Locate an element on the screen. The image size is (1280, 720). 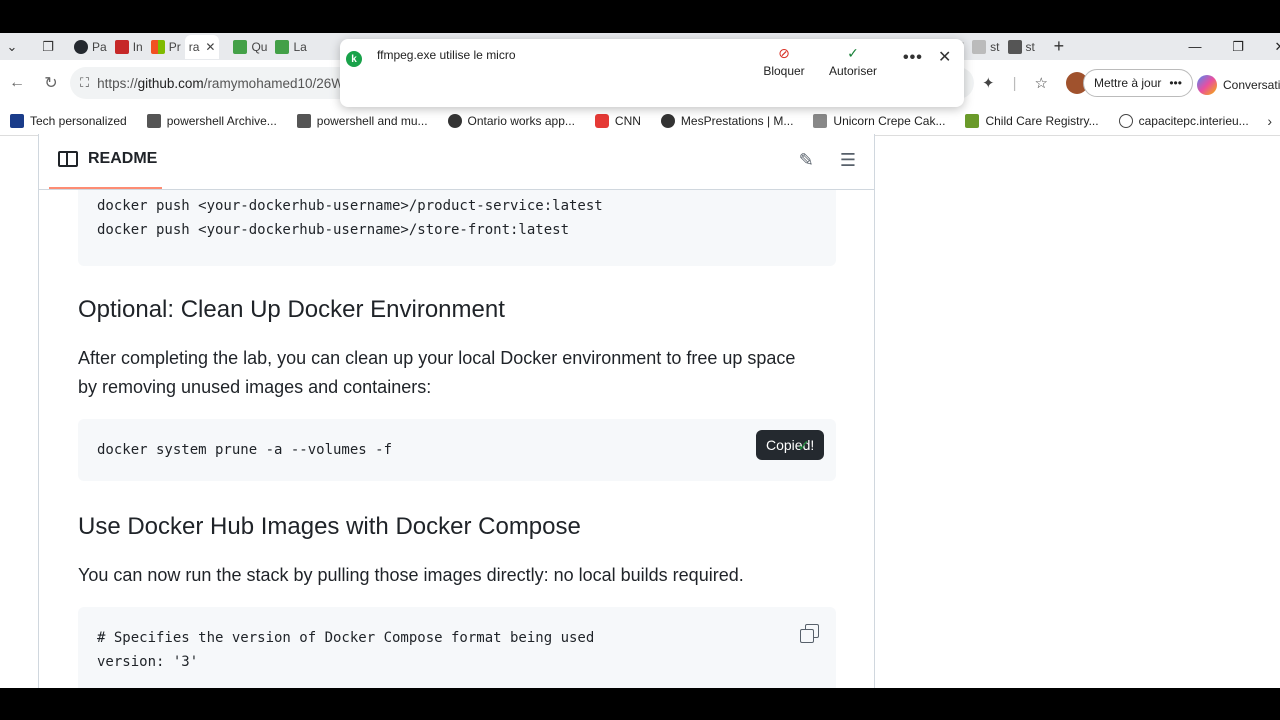
block-icon: ⊘ is located at coordinates (784, 53).